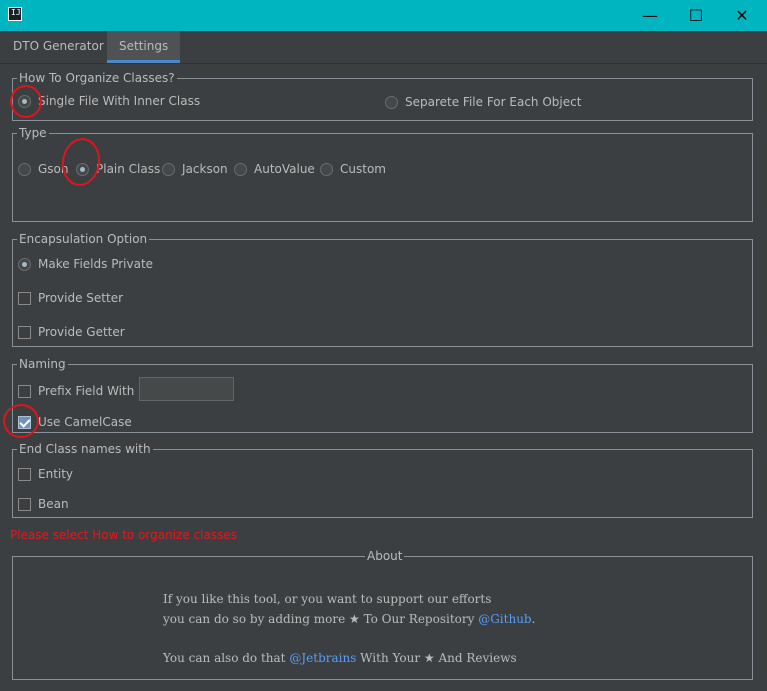 The height and width of the screenshot is (691, 767). I want to click on jetbrains-link: @Jetbrains, so click(322, 658).